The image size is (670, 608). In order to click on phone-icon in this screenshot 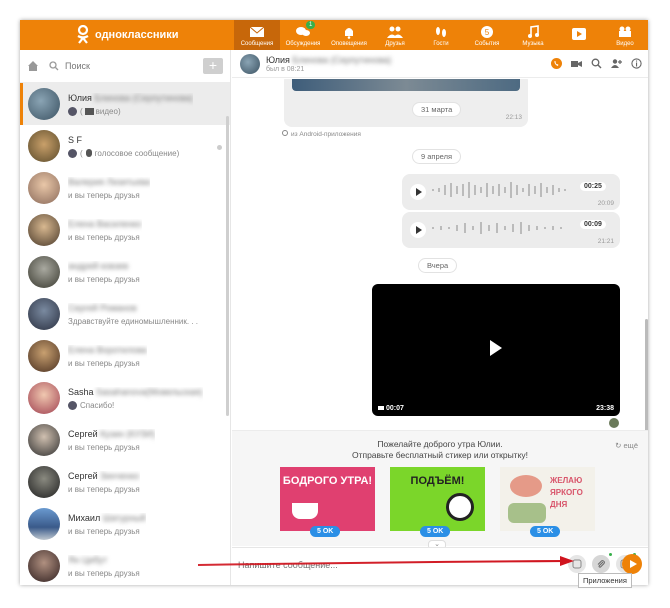, I will do `click(556, 63)`.